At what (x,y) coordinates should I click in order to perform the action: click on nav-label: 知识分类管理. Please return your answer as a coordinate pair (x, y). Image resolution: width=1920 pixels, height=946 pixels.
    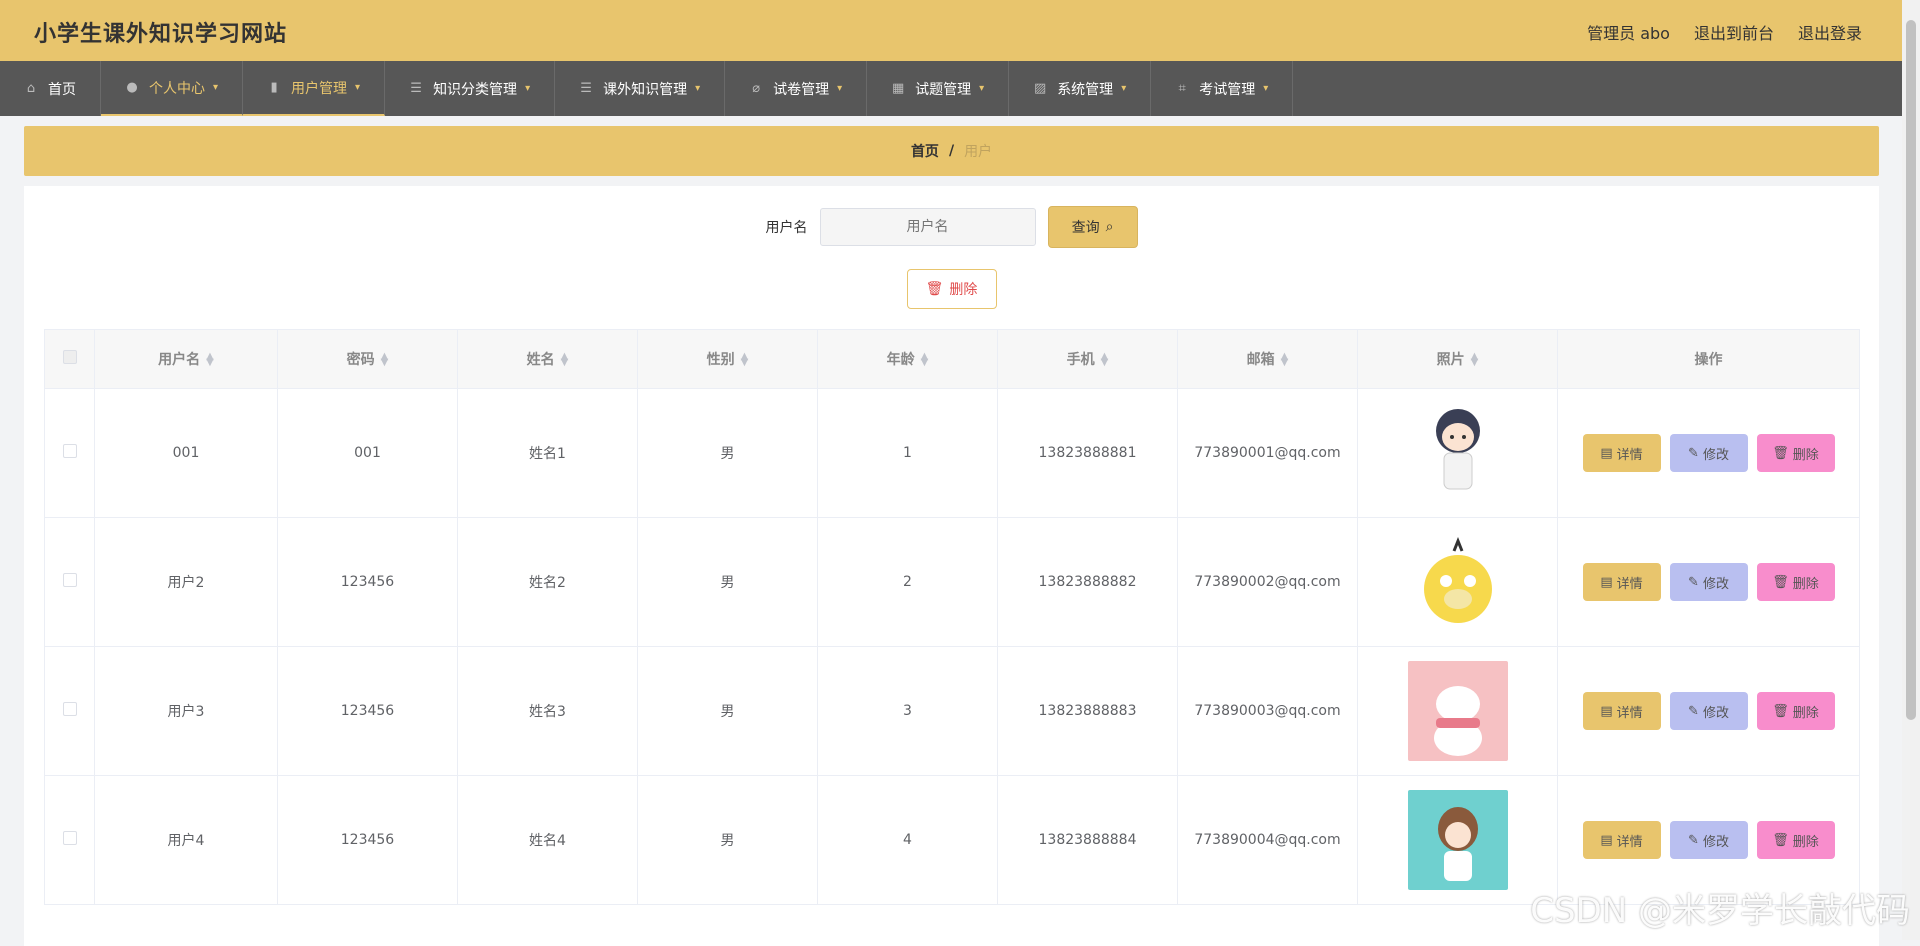
    Looking at the image, I should click on (475, 89).